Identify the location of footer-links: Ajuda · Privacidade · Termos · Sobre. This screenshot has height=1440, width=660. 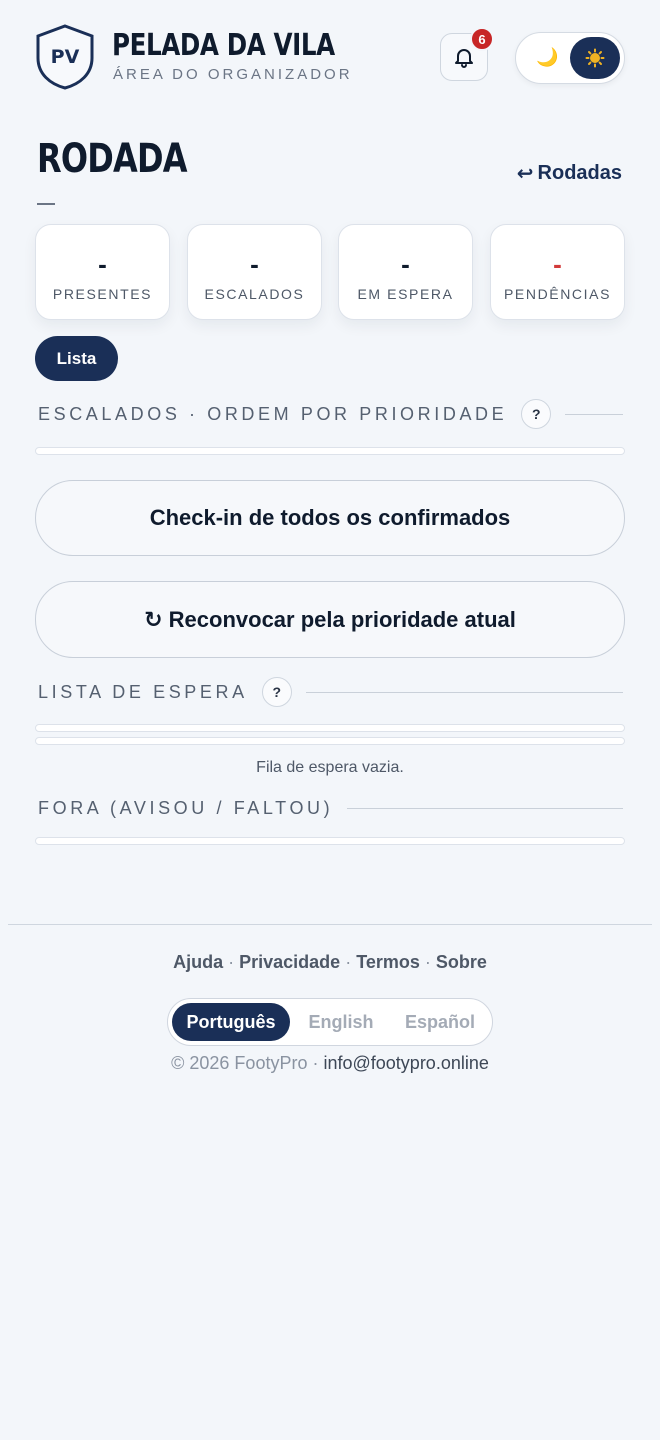
(330, 962).